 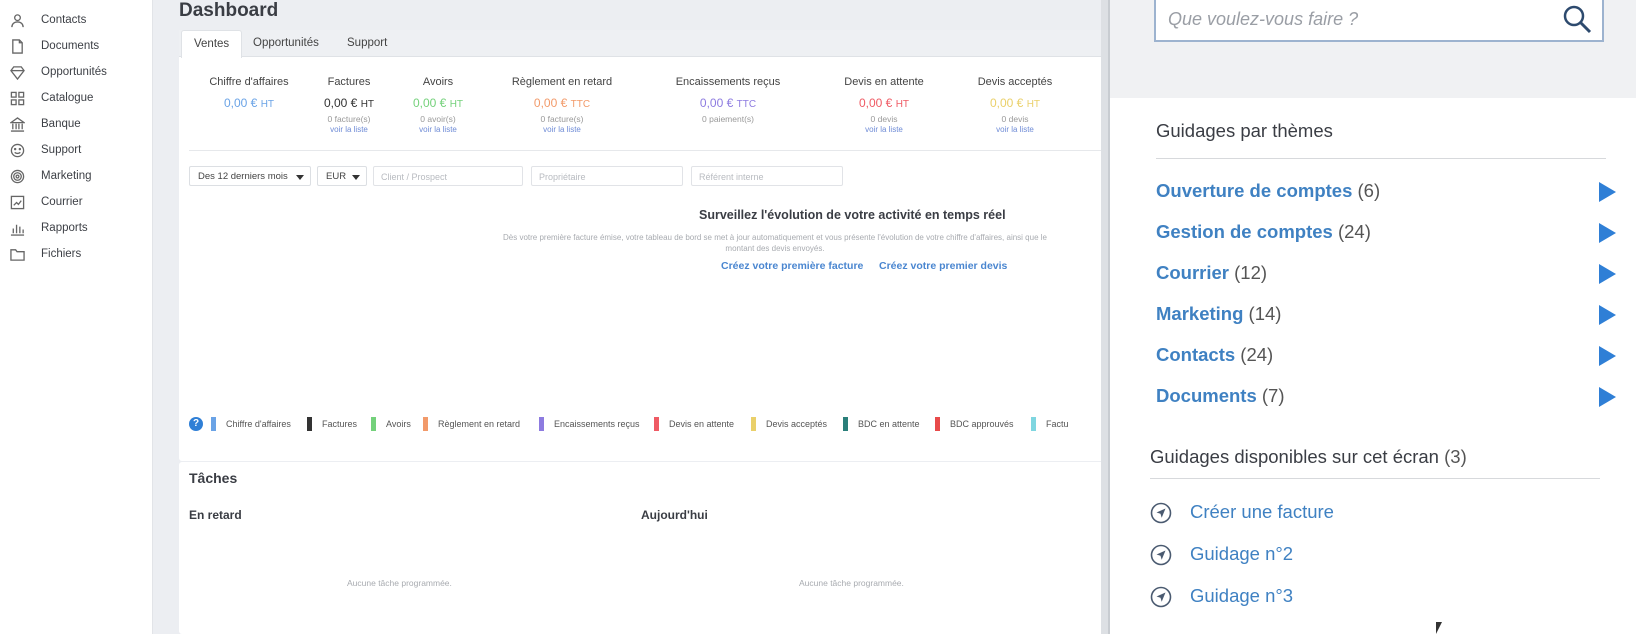 I want to click on tab-opportunites: Opportunités, so click(x=286, y=43).